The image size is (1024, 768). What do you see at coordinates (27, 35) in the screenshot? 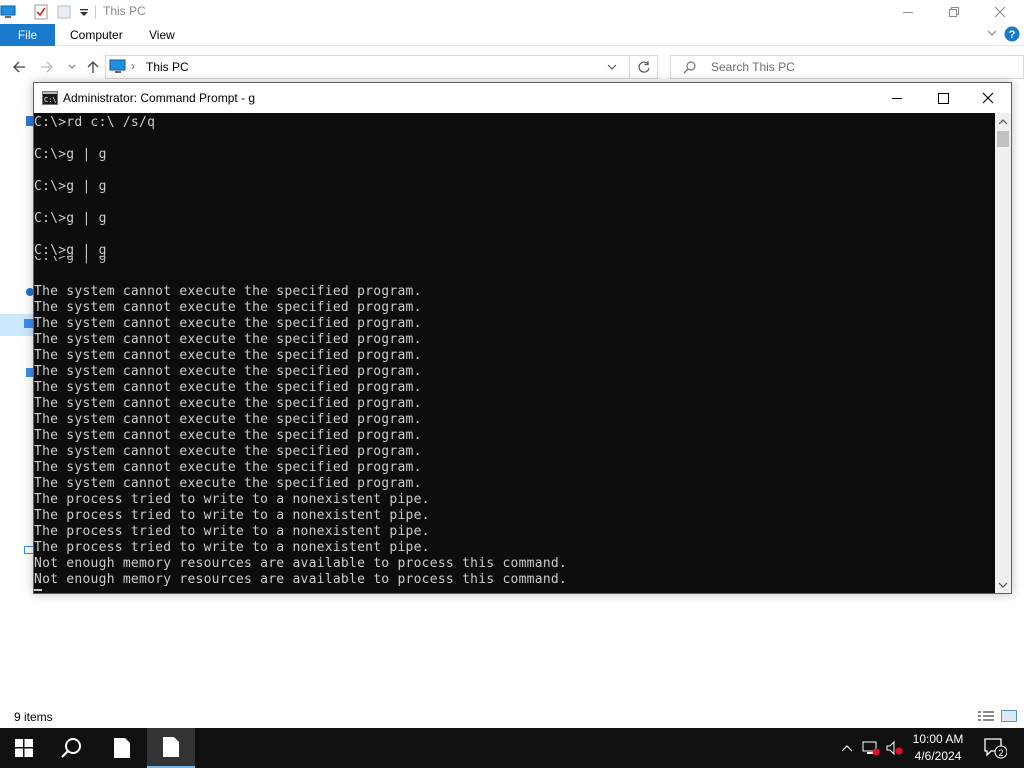
I see `tab-file: File` at bounding box center [27, 35].